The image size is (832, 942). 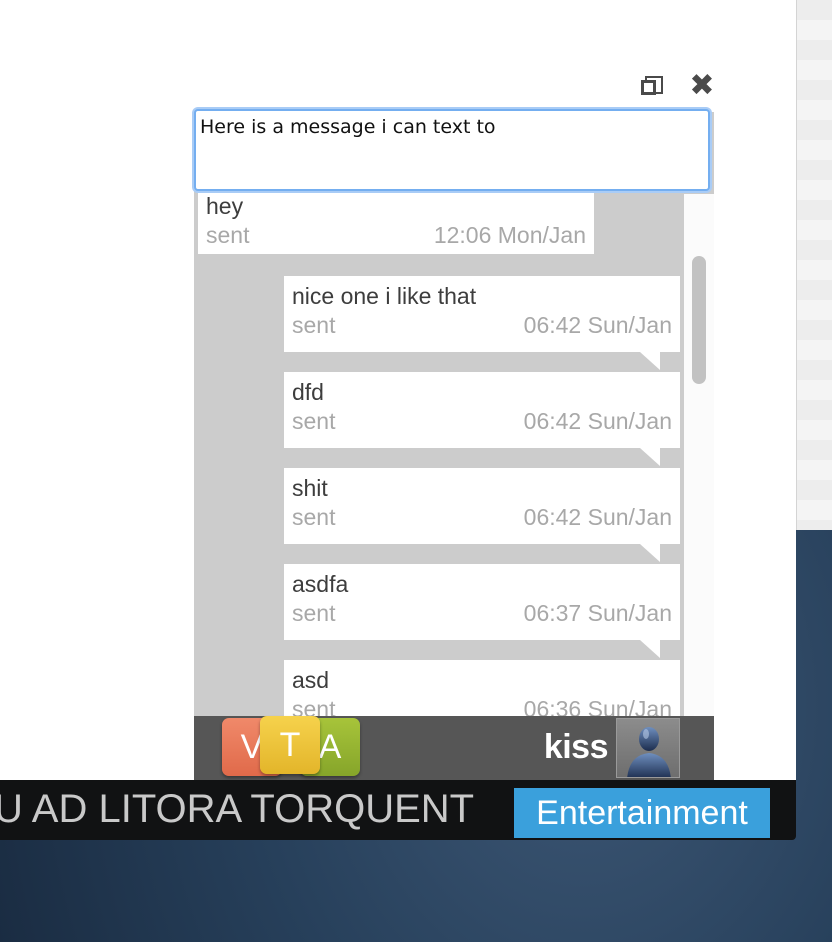 I want to click on message-input, so click(x=452, y=150).